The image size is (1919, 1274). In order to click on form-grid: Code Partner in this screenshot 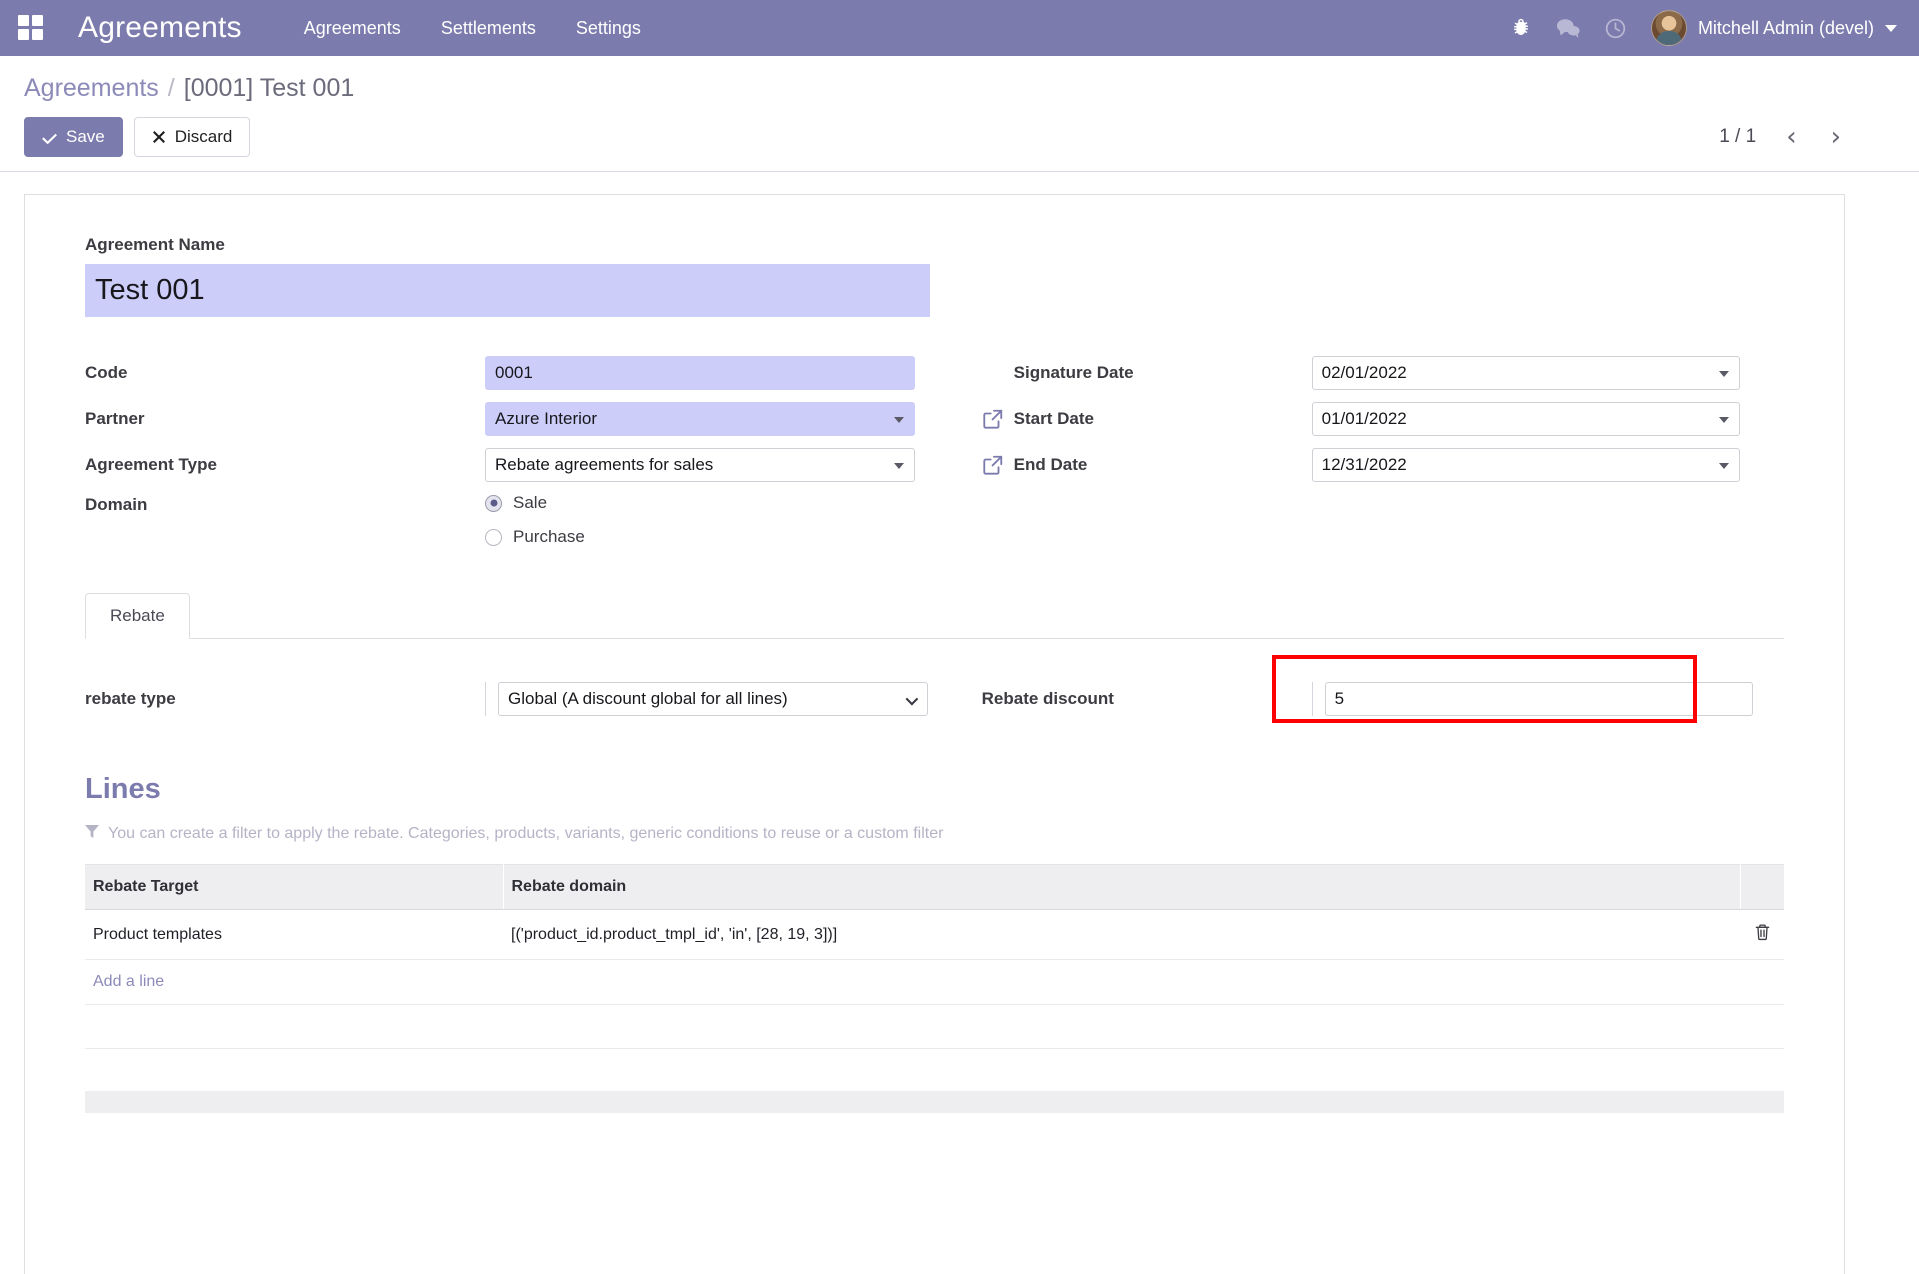, I will do `click(934, 450)`.